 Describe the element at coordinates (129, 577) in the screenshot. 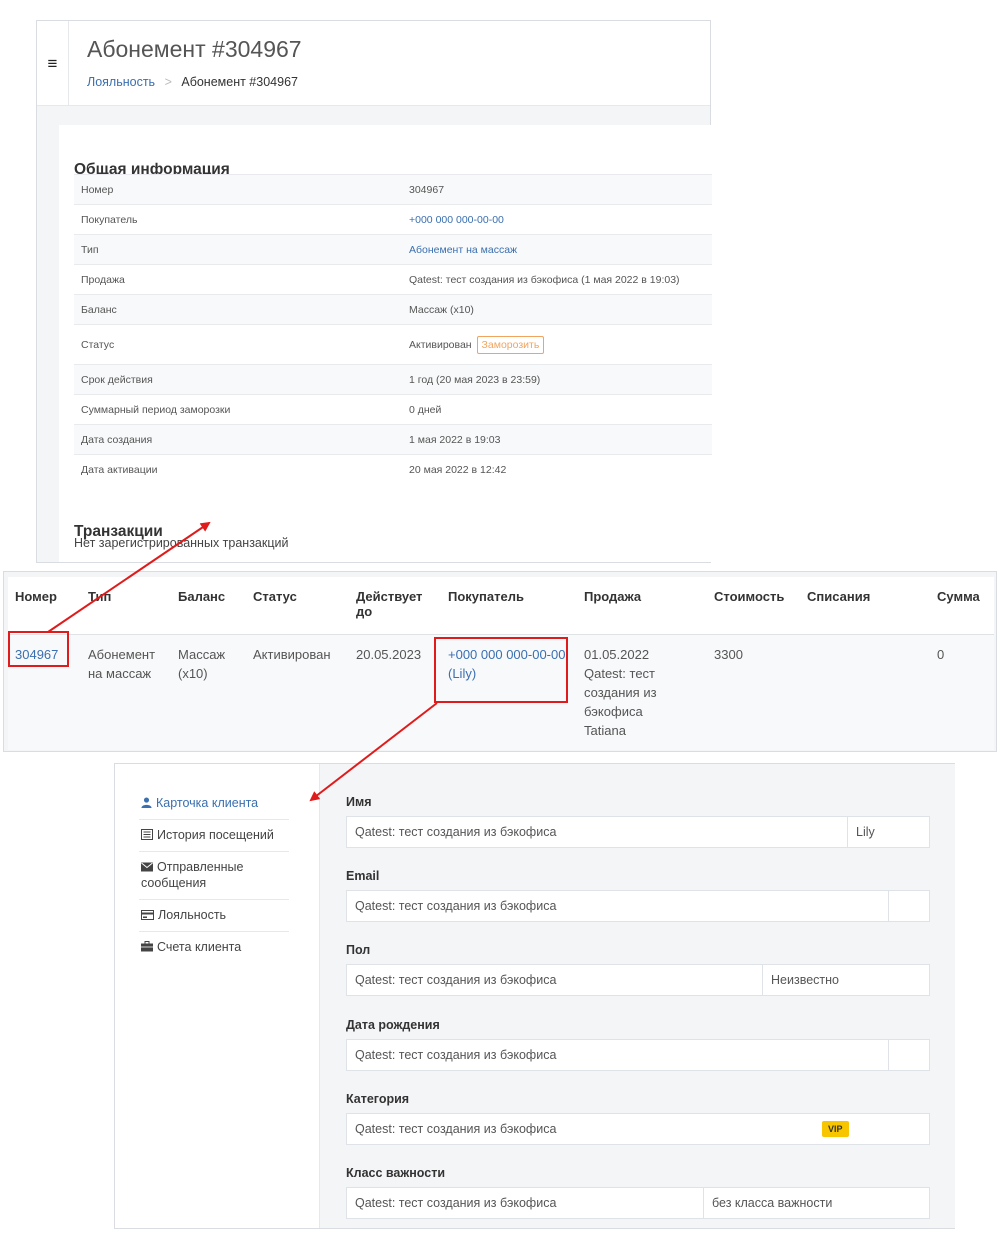

I see `arrow-to-subscription` at that location.